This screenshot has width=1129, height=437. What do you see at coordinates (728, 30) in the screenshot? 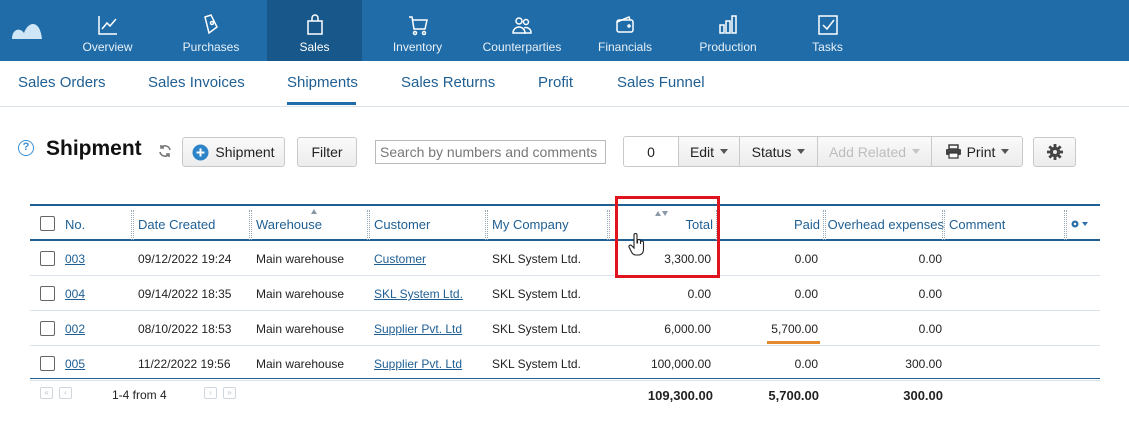
I see `nav-production: Production` at bounding box center [728, 30].